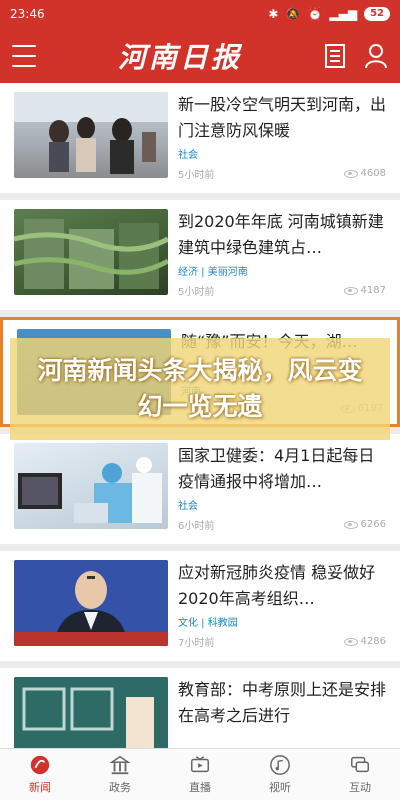 The image size is (400, 800). What do you see at coordinates (24, 55) in the screenshot?
I see `menu-icon` at bounding box center [24, 55].